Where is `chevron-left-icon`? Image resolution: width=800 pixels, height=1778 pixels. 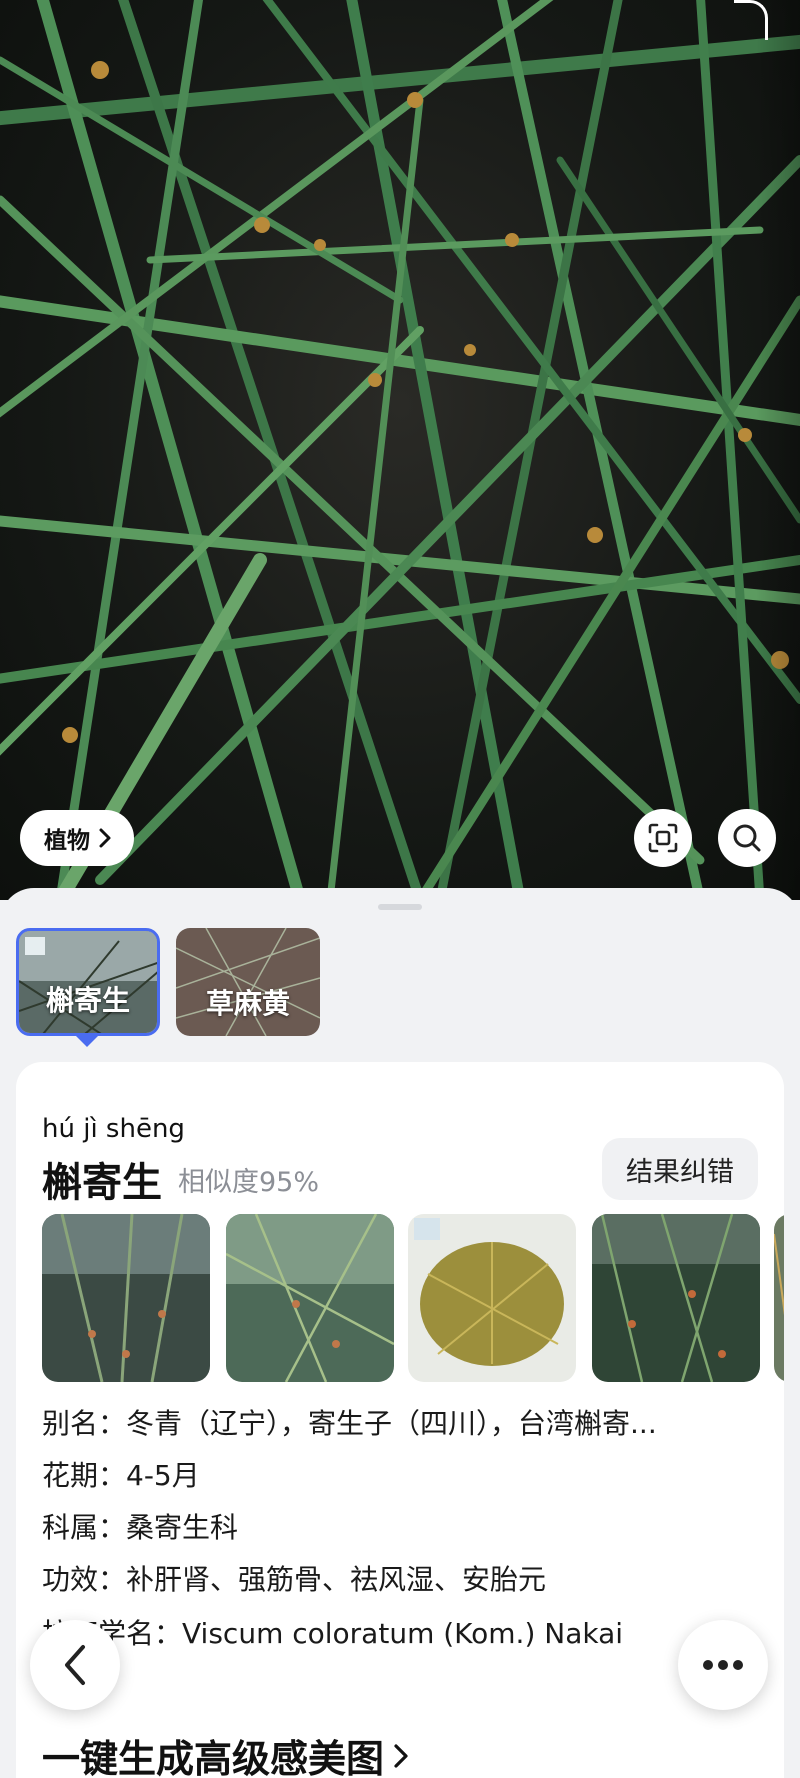
chevron-left-icon is located at coordinates (75, 1665).